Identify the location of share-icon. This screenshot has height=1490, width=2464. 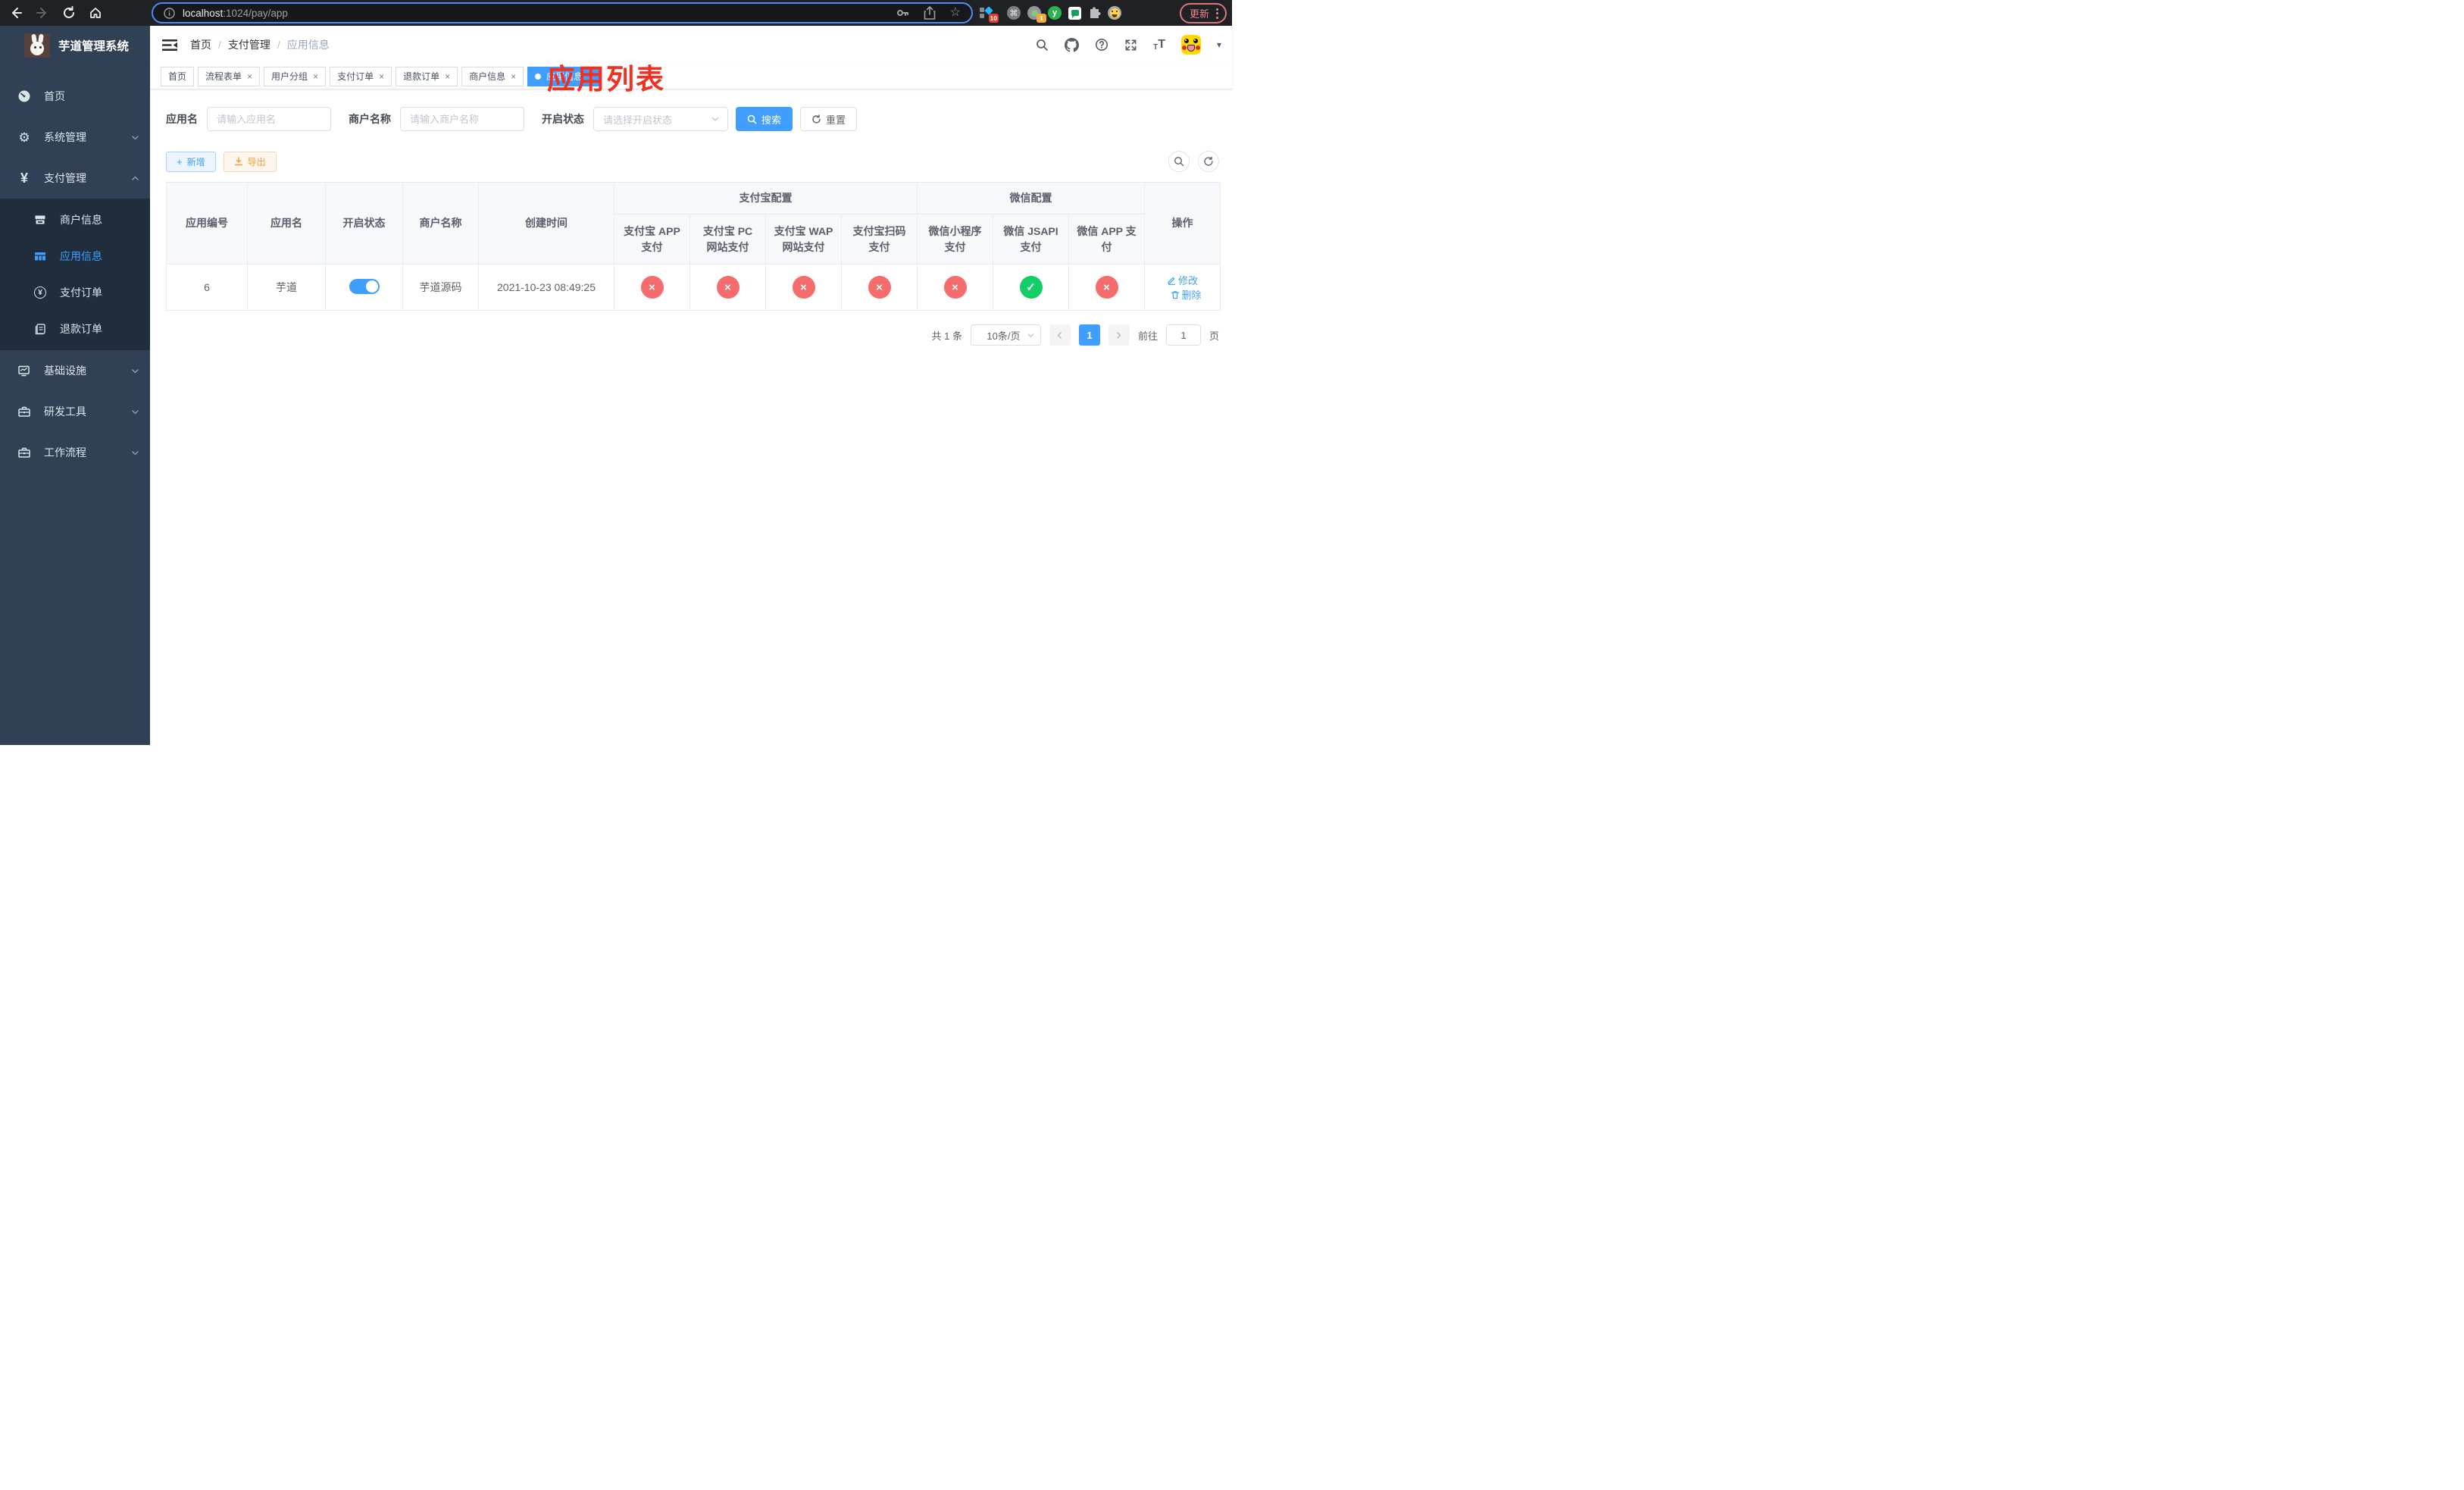
(930, 13).